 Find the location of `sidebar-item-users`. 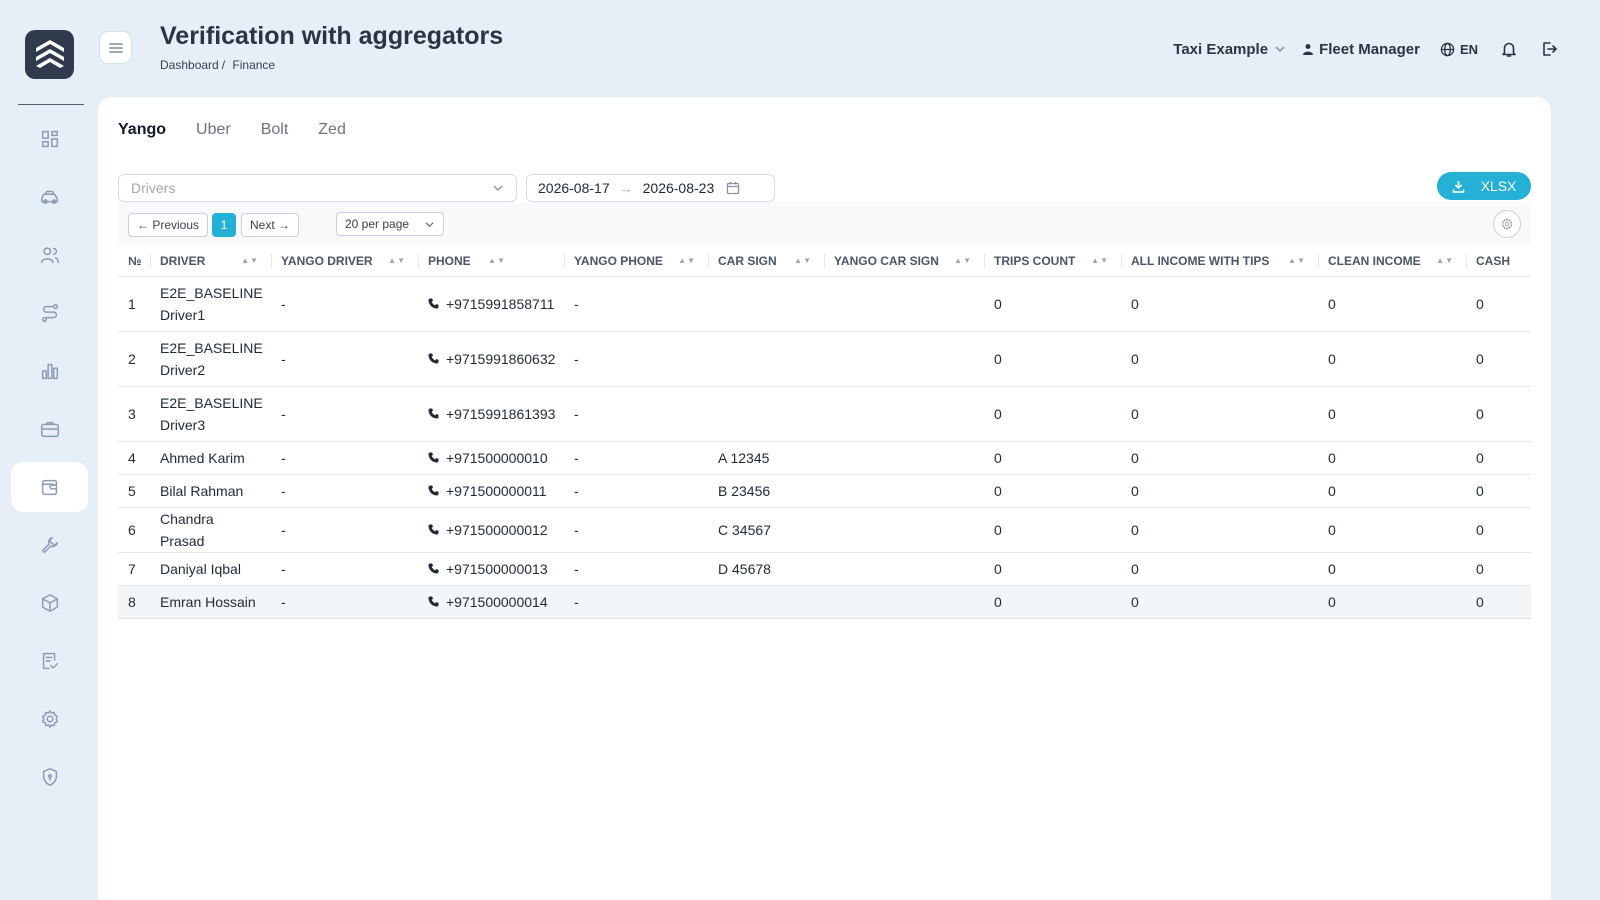

sidebar-item-users is located at coordinates (49, 255).